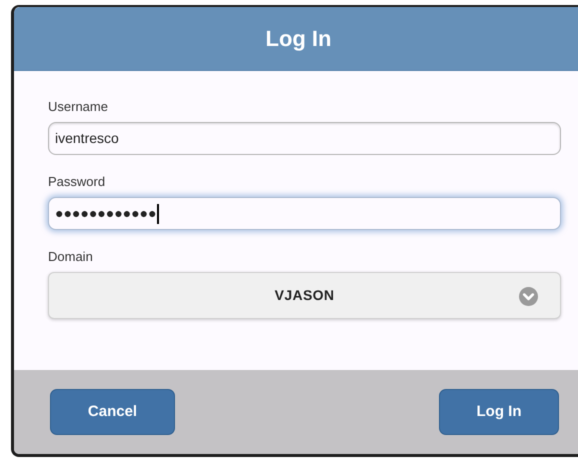  What do you see at coordinates (105, 213) in the screenshot?
I see `field-value: ●●●●●●●●●●●●` at bounding box center [105, 213].